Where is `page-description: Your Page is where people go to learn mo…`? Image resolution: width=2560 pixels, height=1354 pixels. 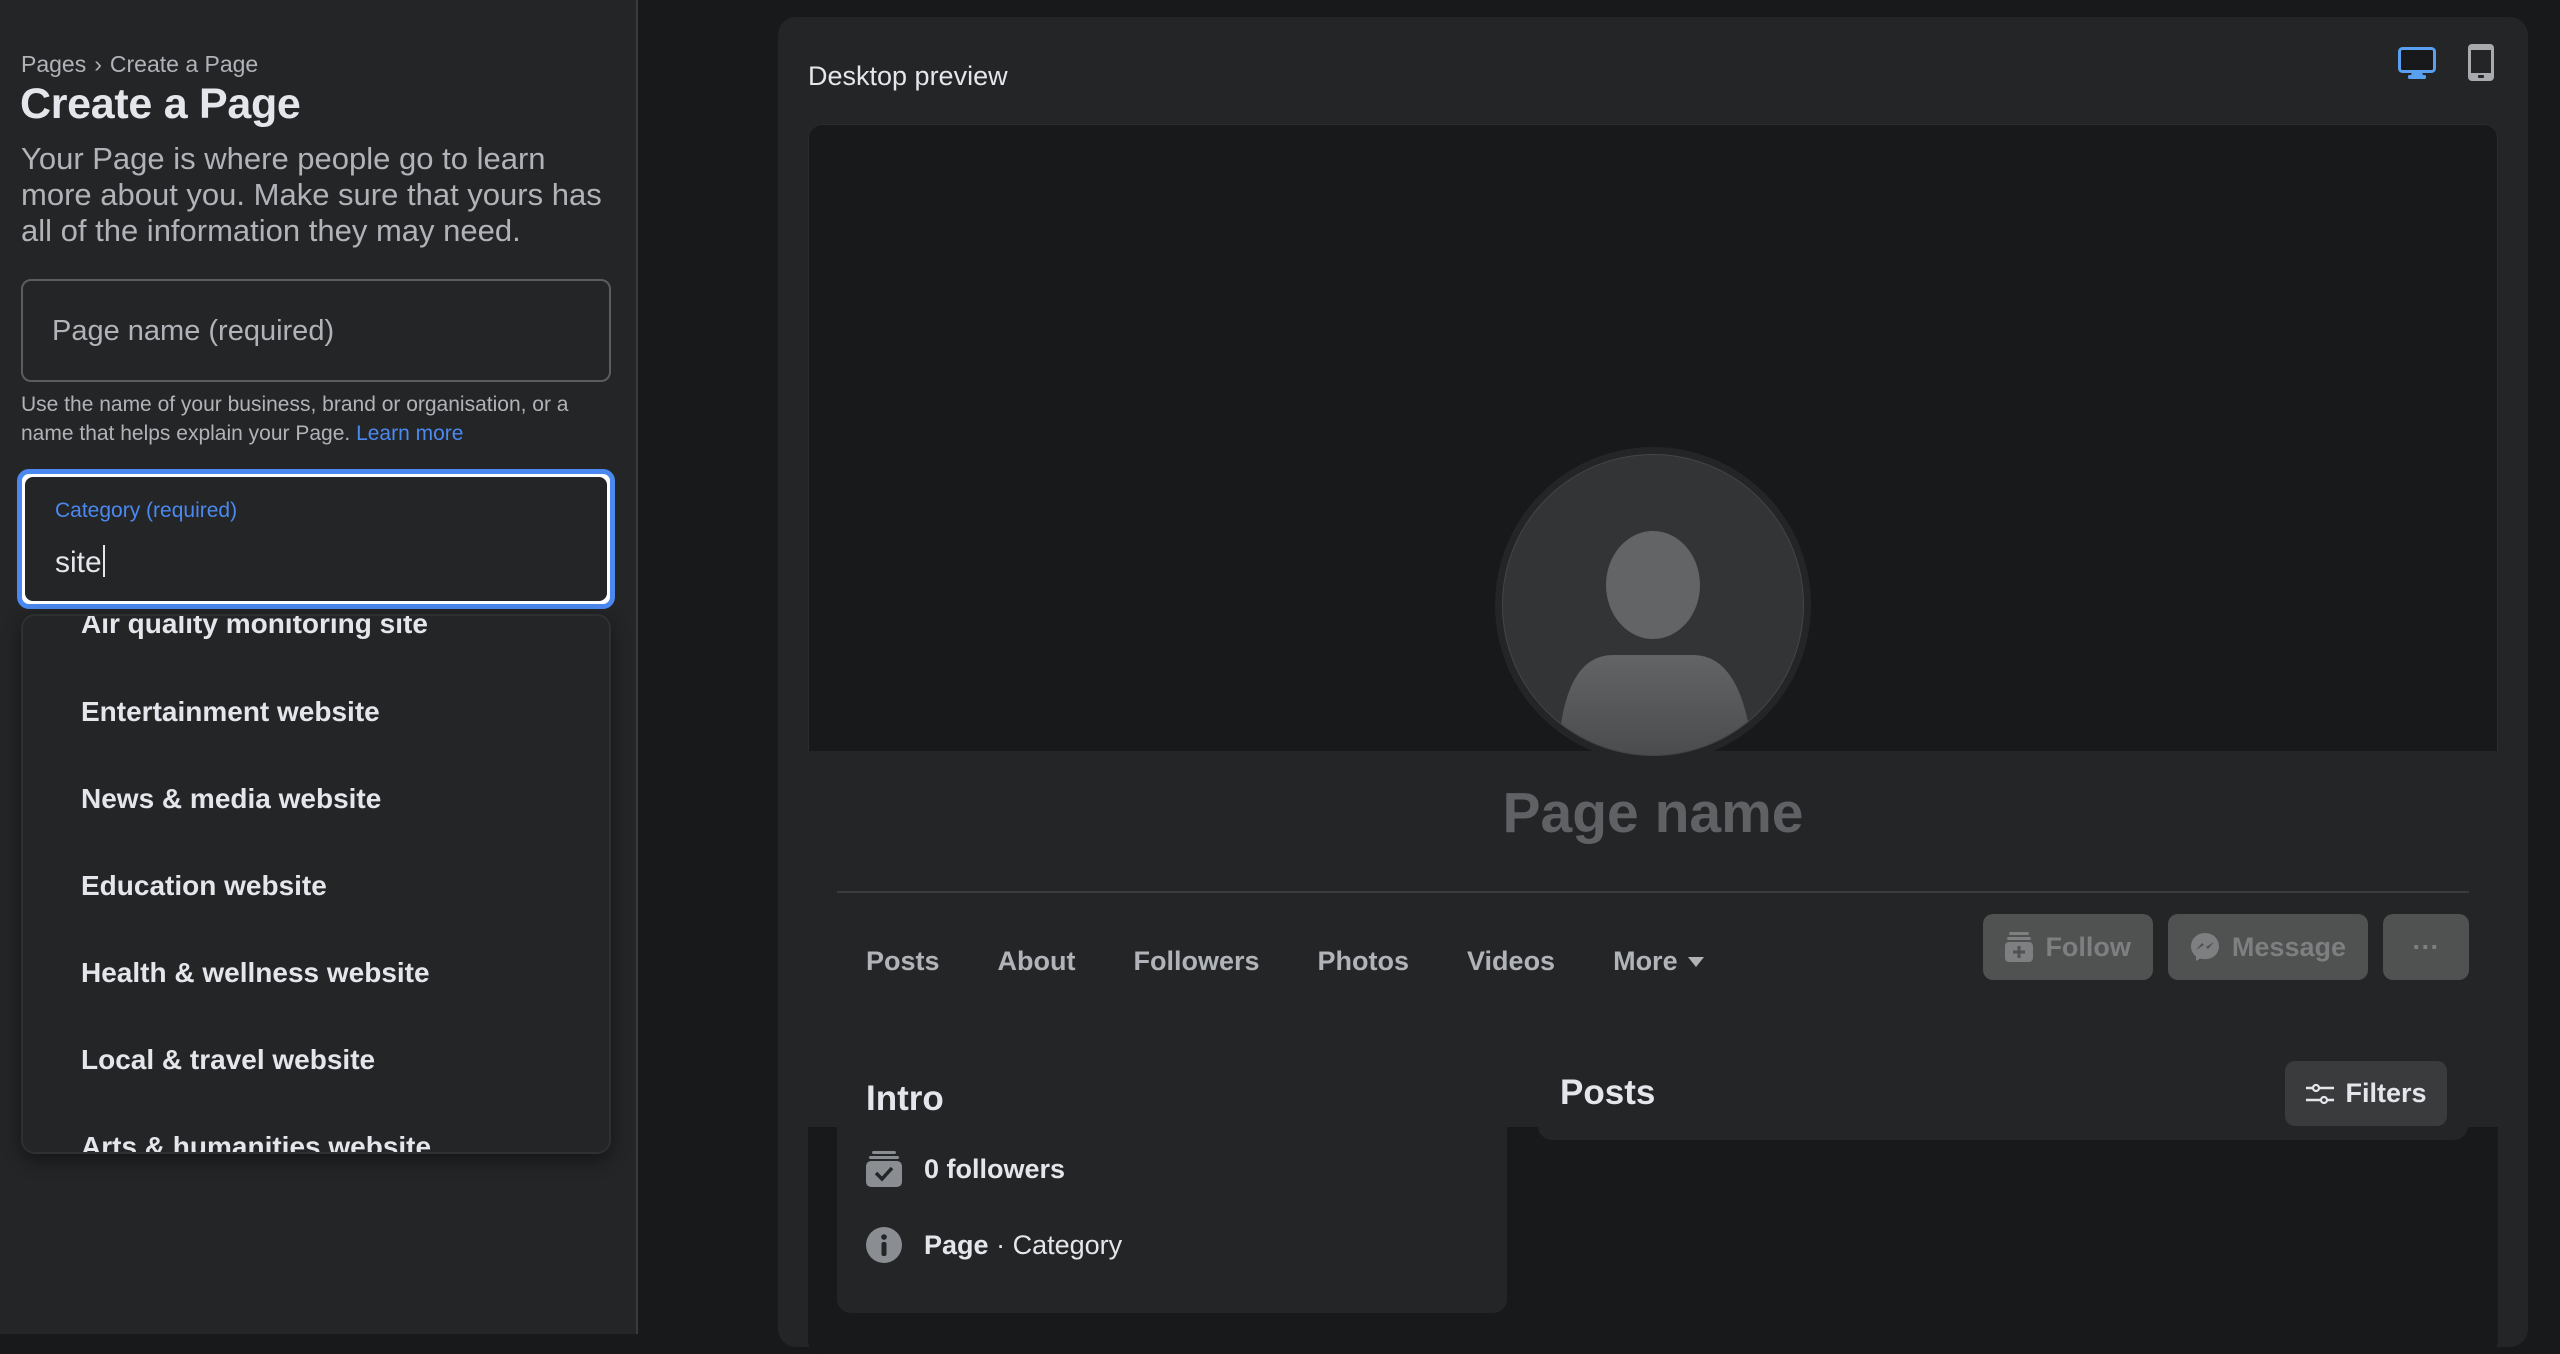
page-description: Your Page is where people go to learn mo… is located at coordinates (311, 194).